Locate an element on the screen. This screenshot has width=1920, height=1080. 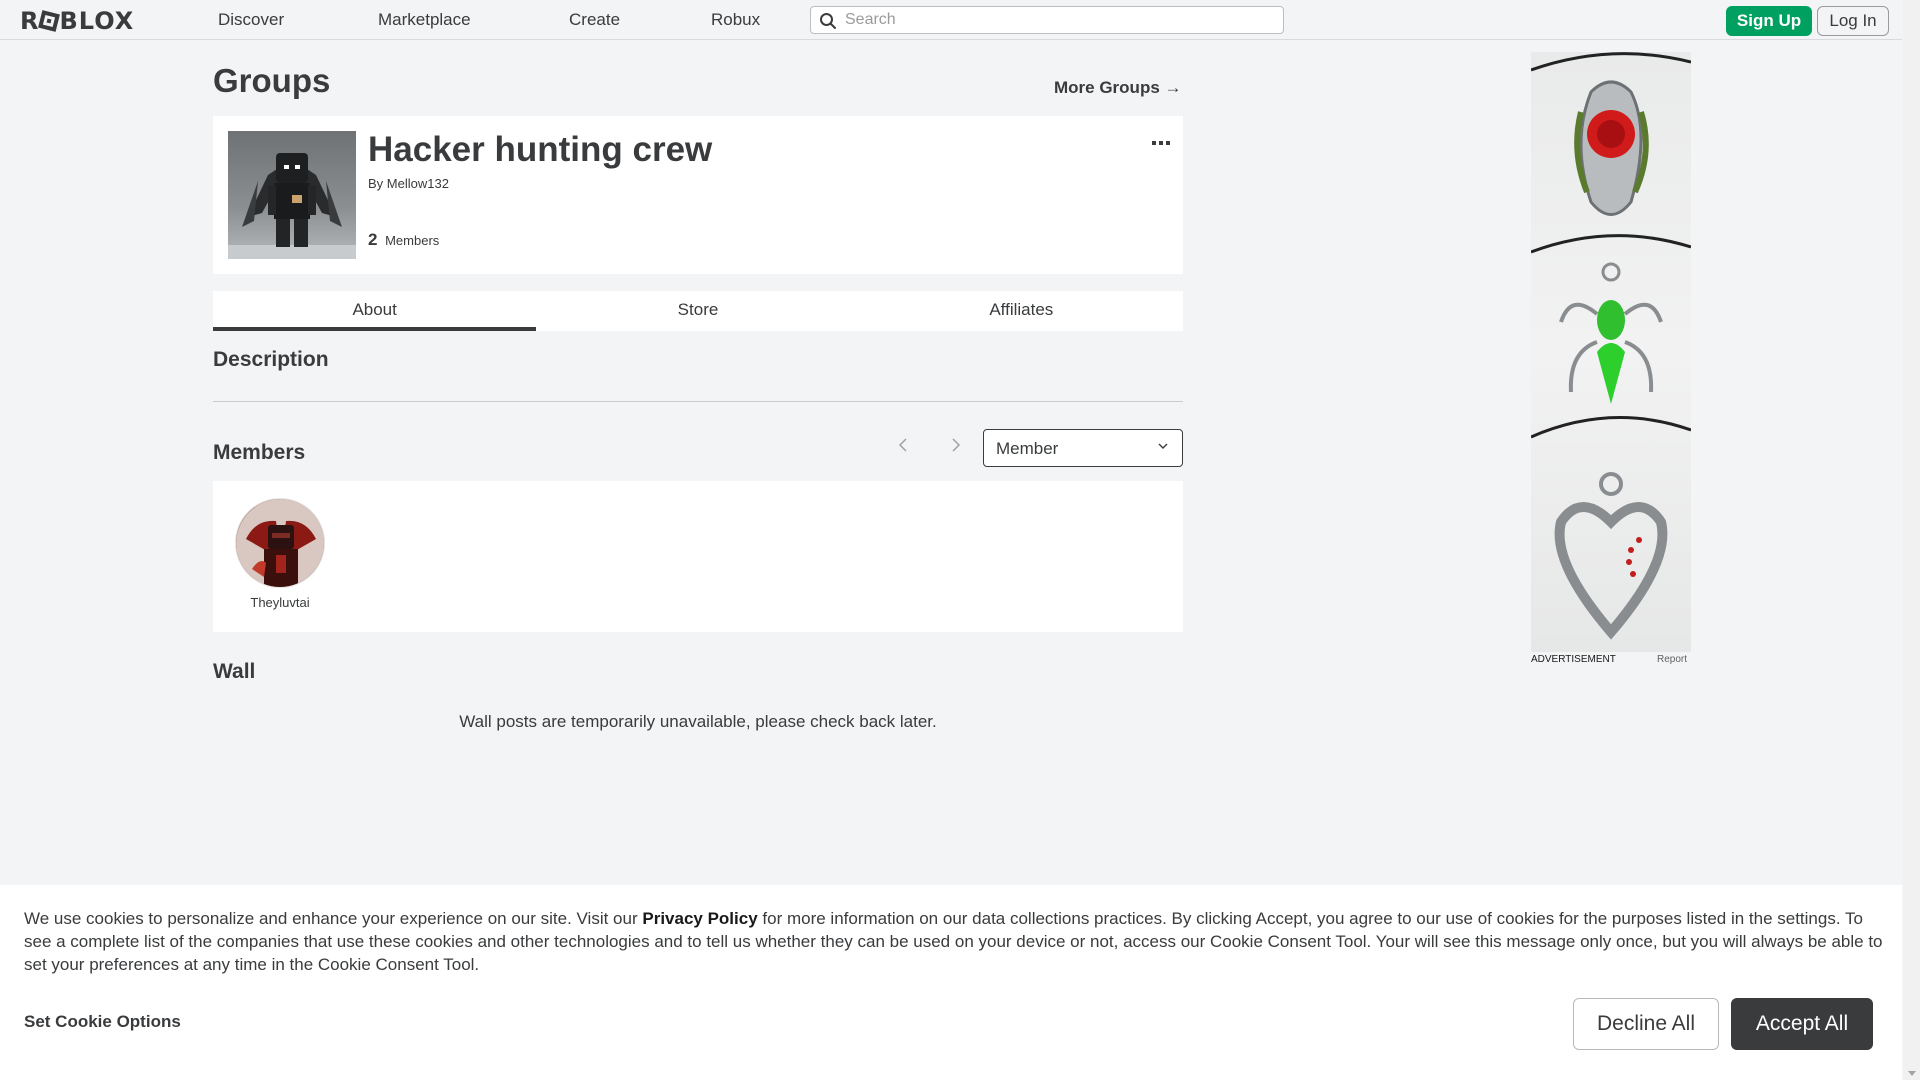
search-icon is located at coordinates (828, 21).